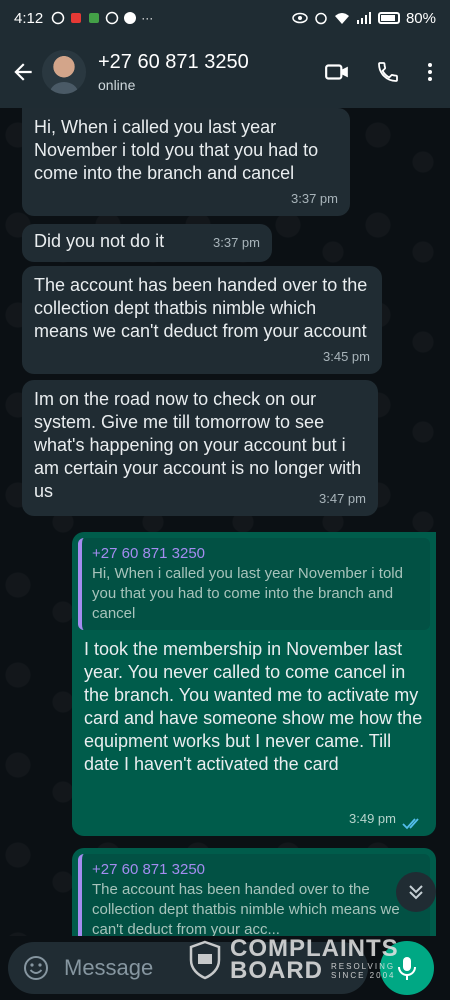 The height and width of the screenshot is (1000, 450). What do you see at coordinates (109, 967) in the screenshot?
I see `message-placeholder: Message` at bounding box center [109, 967].